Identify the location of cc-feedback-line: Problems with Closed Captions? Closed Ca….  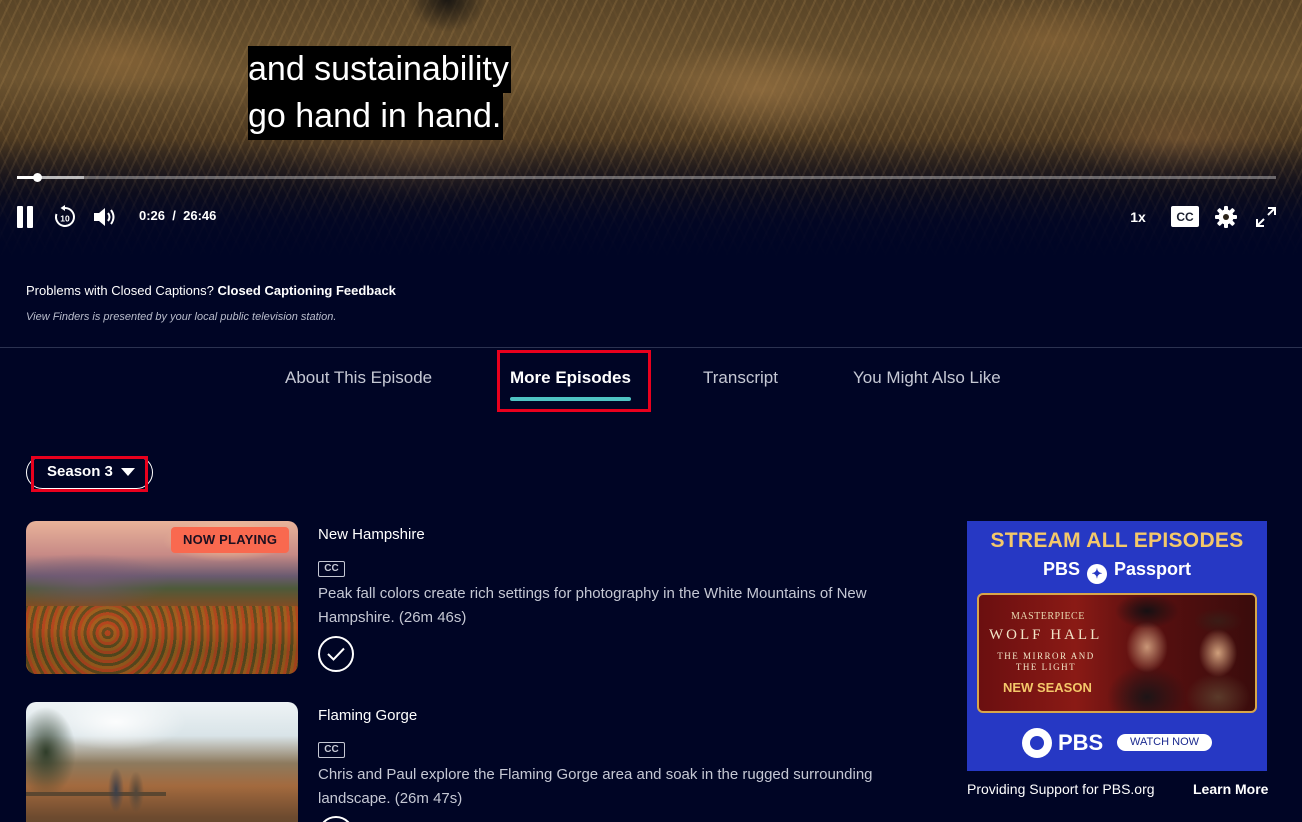
(211, 290).